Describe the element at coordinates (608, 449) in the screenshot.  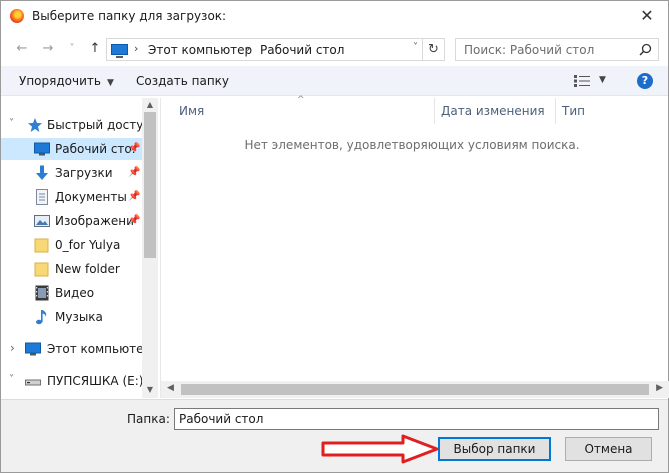
I see `cancel-button: Отмена` at that location.